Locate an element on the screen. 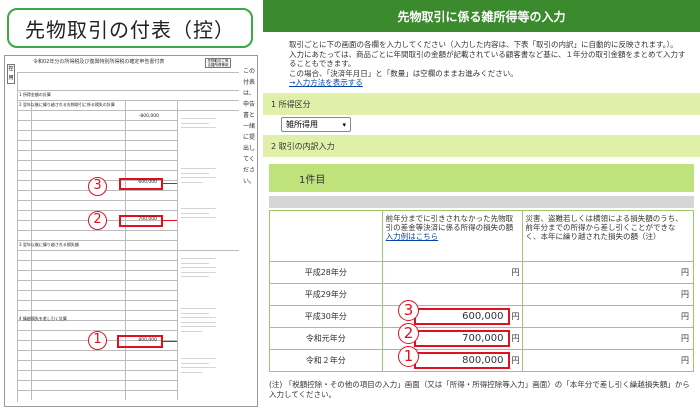  row-year: 令和元年分 is located at coordinates (326, 338).